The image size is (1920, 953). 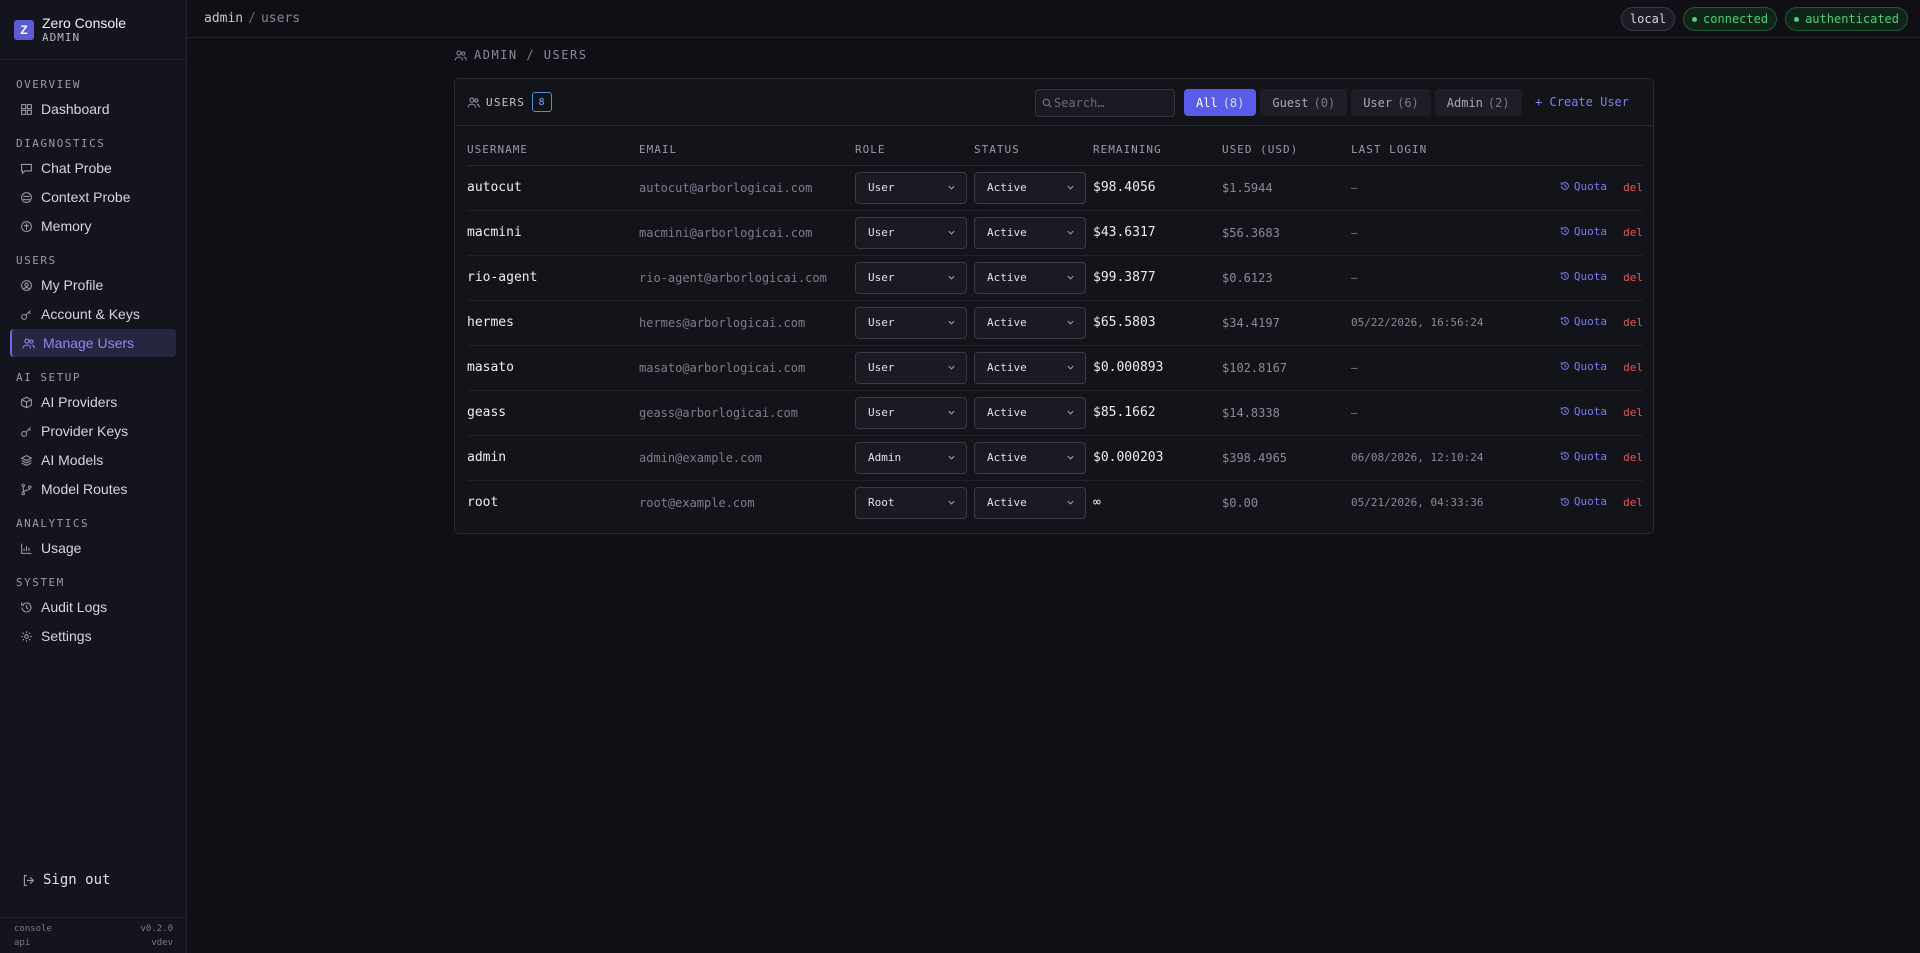 What do you see at coordinates (93, 168) in the screenshot?
I see `sidebar-item-chat-probe: Chat Probe` at bounding box center [93, 168].